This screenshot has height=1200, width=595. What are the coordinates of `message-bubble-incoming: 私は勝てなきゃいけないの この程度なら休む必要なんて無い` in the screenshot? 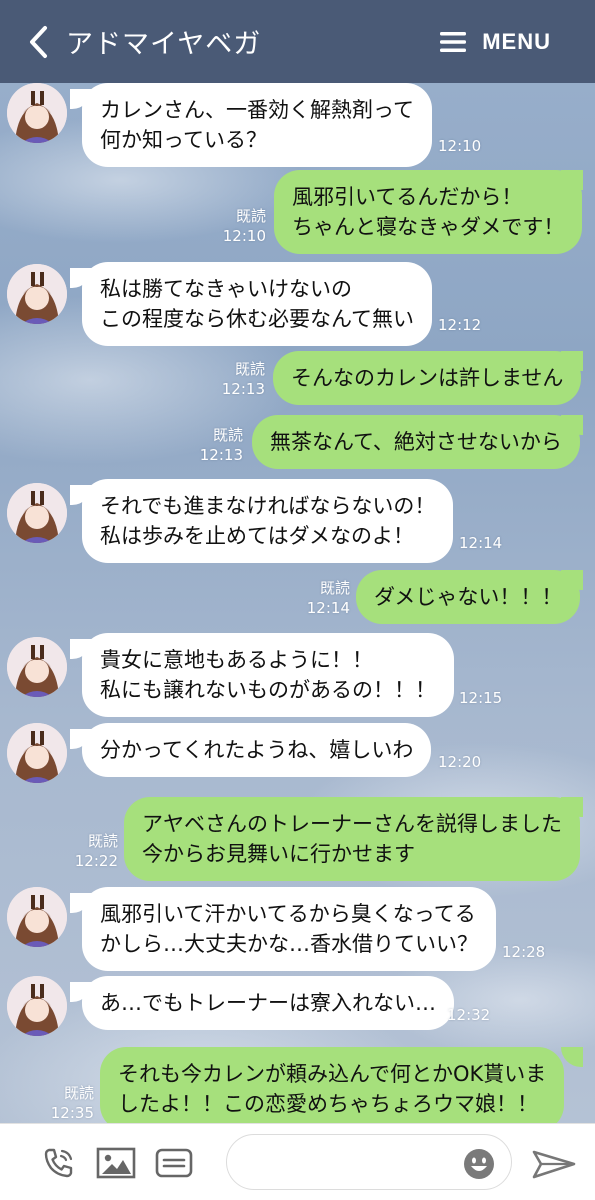 It's located at (257, 304).